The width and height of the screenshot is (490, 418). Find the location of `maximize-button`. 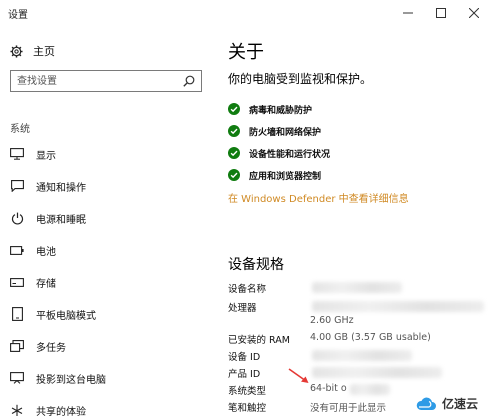

maximize-button is located at coordinates (440, 13).